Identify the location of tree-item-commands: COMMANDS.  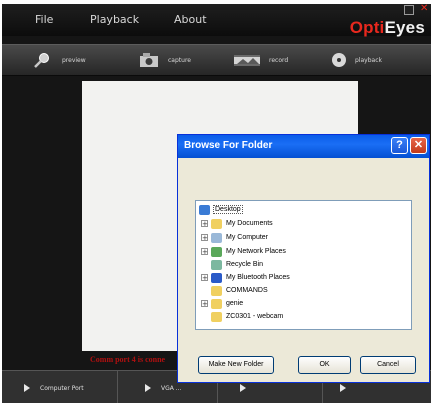
(239, 290).